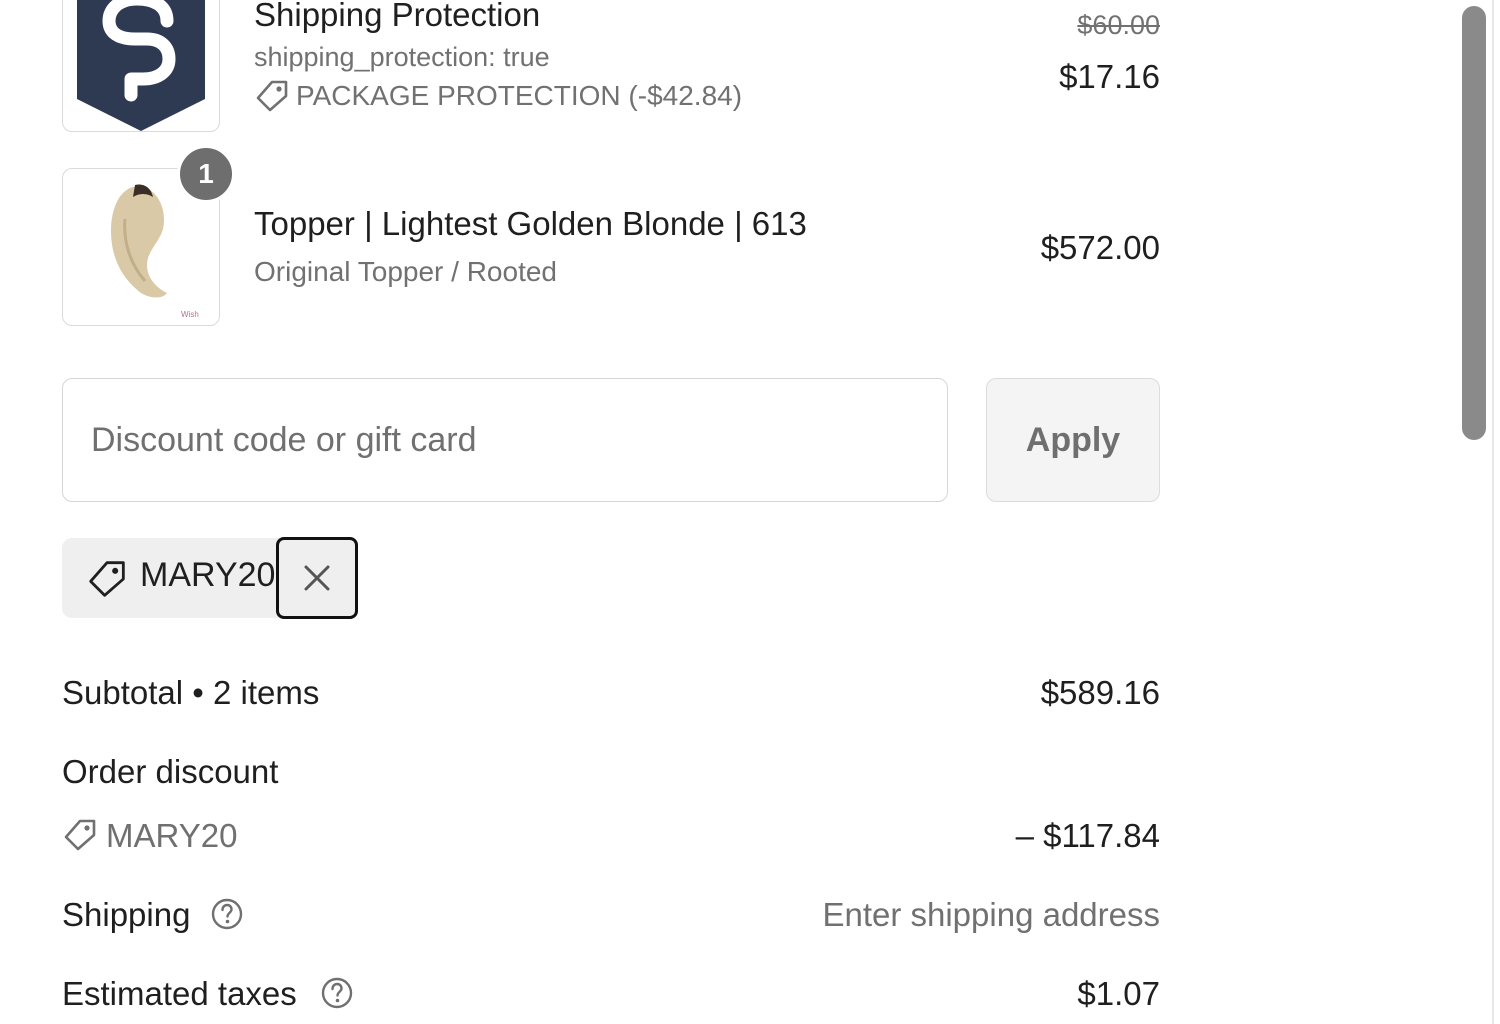  What do you see at coordinates (191, 692) in the screenshot?
I see `subtotal-label: Subtotal • 2 items` at bounding box center [191, 692].